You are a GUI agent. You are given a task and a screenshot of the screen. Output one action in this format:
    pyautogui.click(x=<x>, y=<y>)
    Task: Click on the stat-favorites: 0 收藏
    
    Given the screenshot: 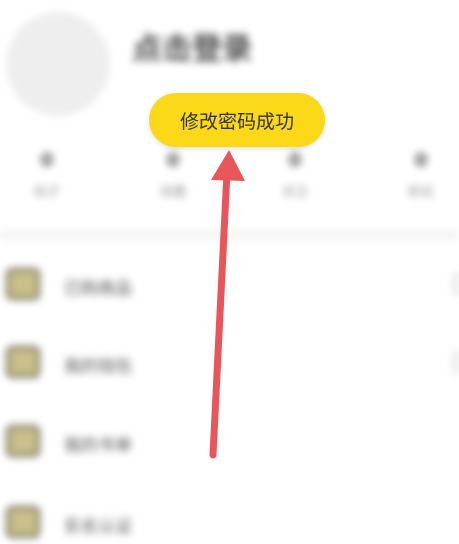 What is the action you would take?
    pyautogui.click(x=173, y=175)
    